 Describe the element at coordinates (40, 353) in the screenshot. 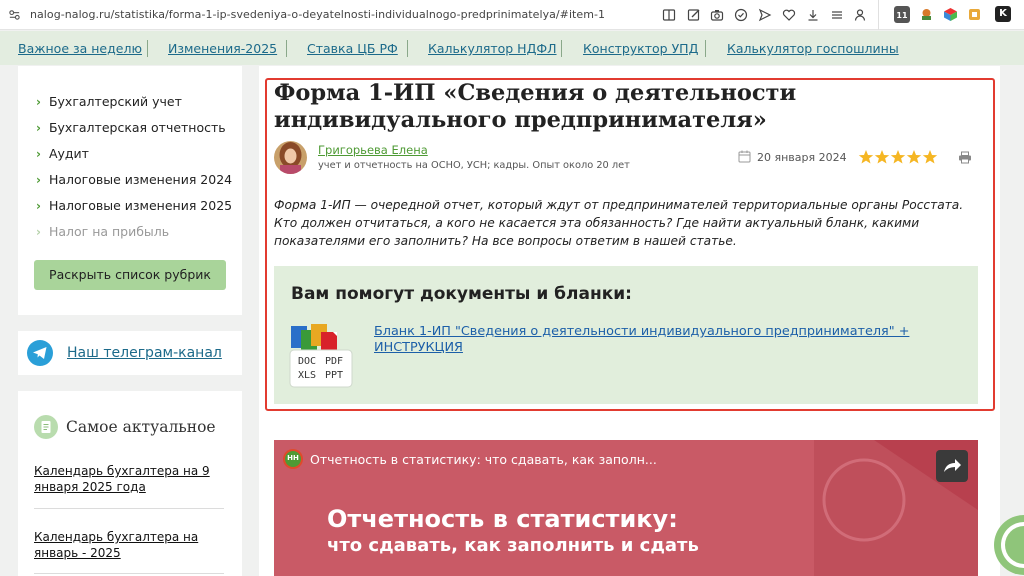

I see `telegram-icon` at that location.